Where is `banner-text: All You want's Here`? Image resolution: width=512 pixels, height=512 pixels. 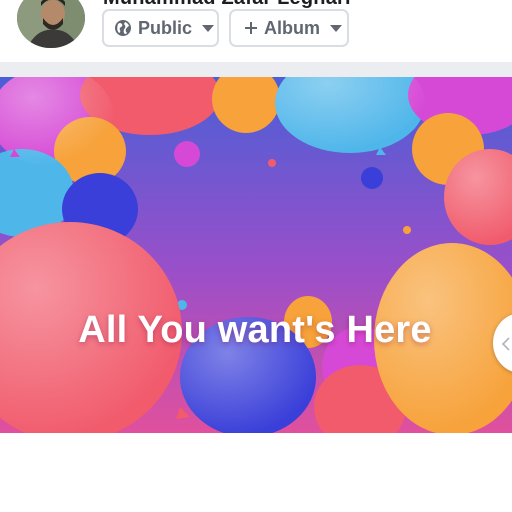
banner-text: All You want's Here is located at coordinates (255, 330).